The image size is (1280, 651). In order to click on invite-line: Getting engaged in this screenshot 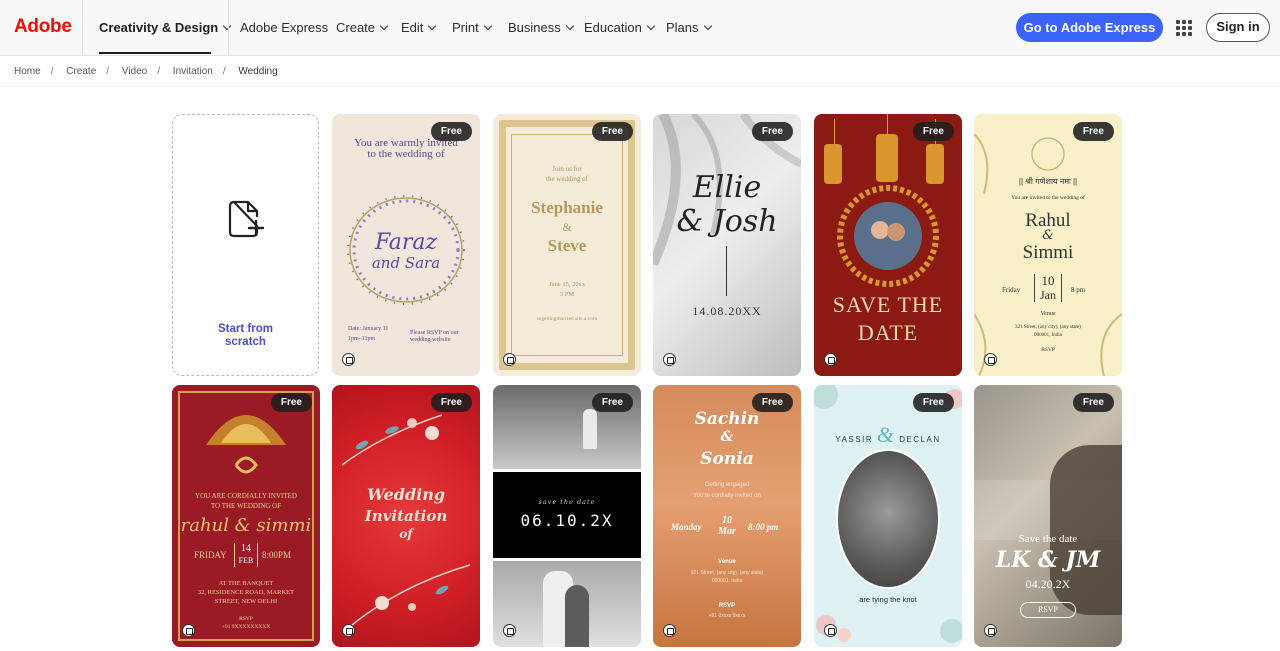, I will do `click(727, 485)`.